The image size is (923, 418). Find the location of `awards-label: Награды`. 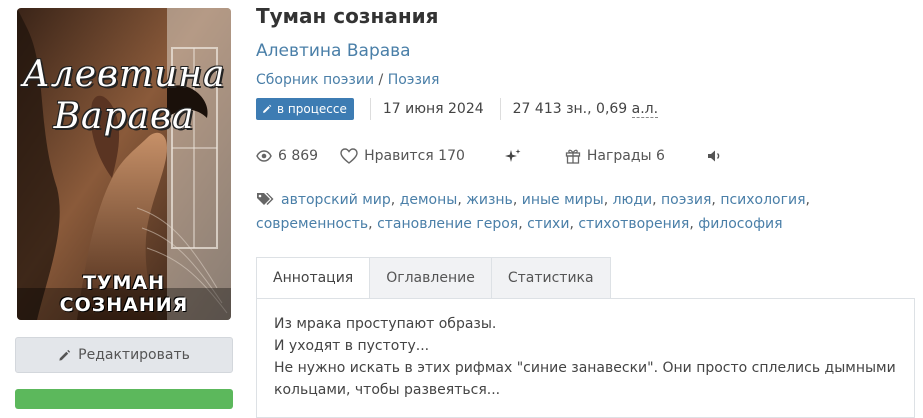

awards-label: Награды is located at coordinates (619, 156).